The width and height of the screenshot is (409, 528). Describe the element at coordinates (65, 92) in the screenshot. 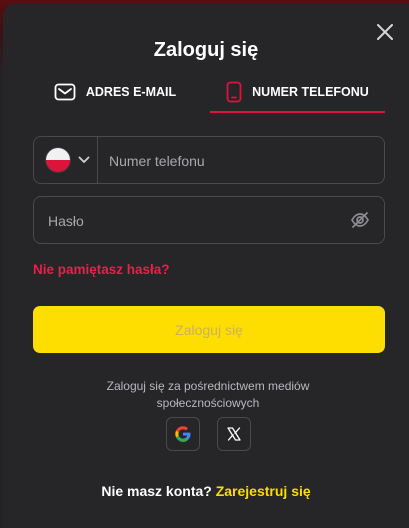

I see `envelope-icon` at that location.